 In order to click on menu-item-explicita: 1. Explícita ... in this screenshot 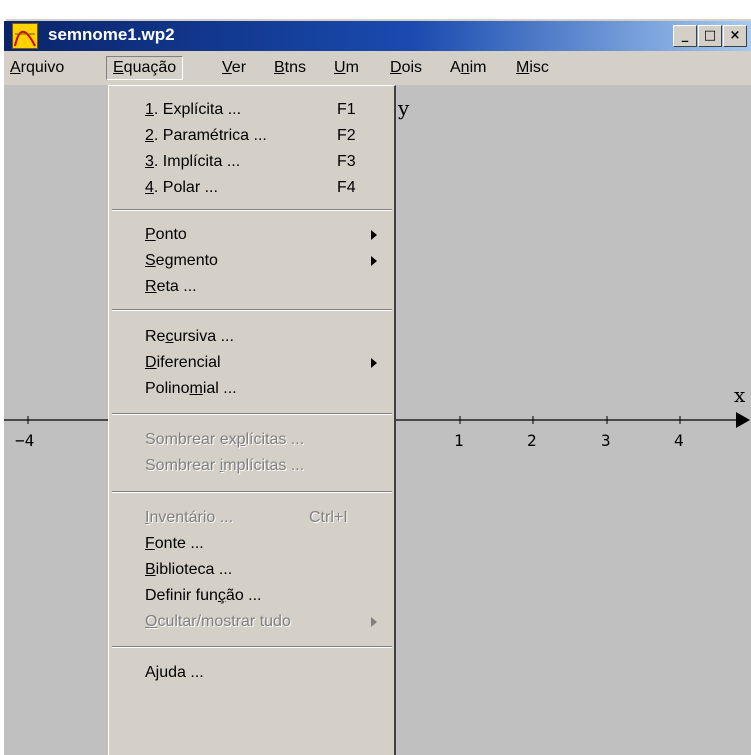, I will do `click(193, 110)`.